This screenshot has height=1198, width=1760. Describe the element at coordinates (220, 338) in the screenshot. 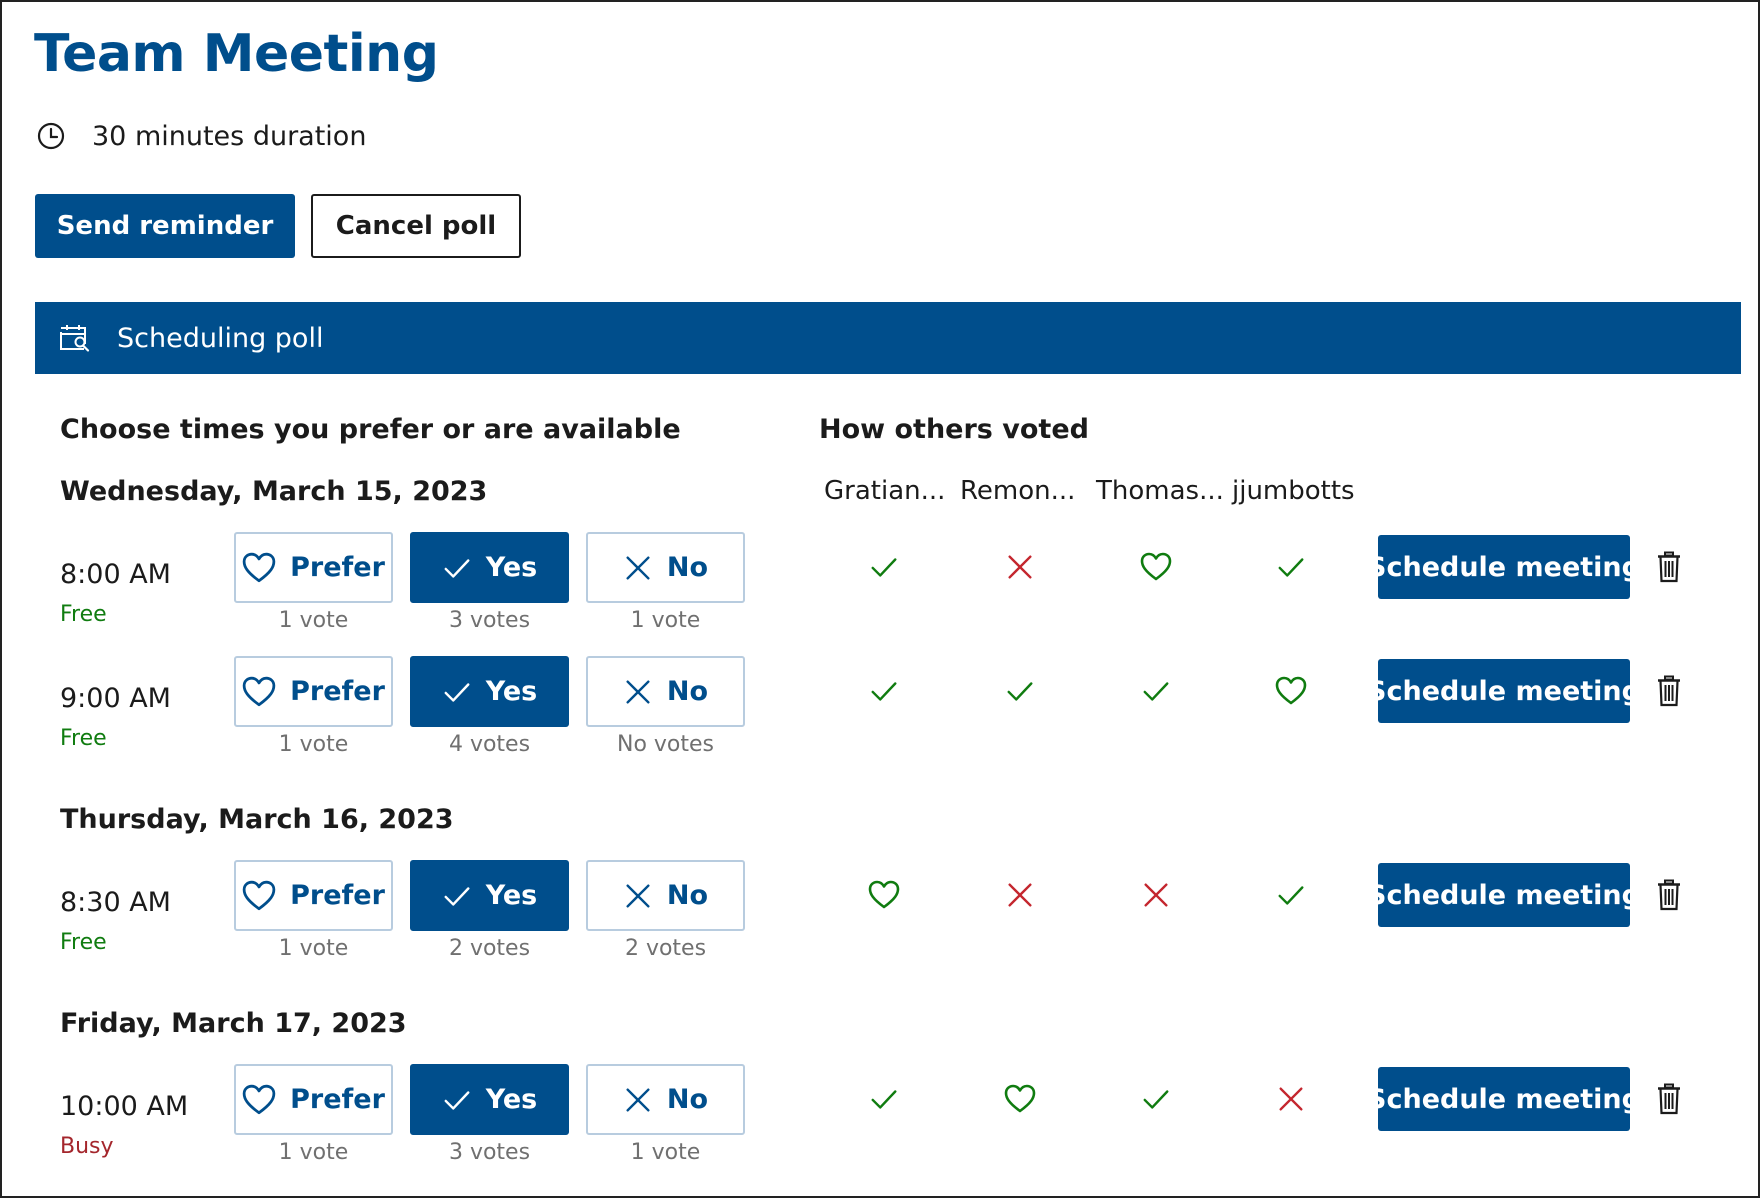

I see `banner-label: Scheduling poll` at that location.